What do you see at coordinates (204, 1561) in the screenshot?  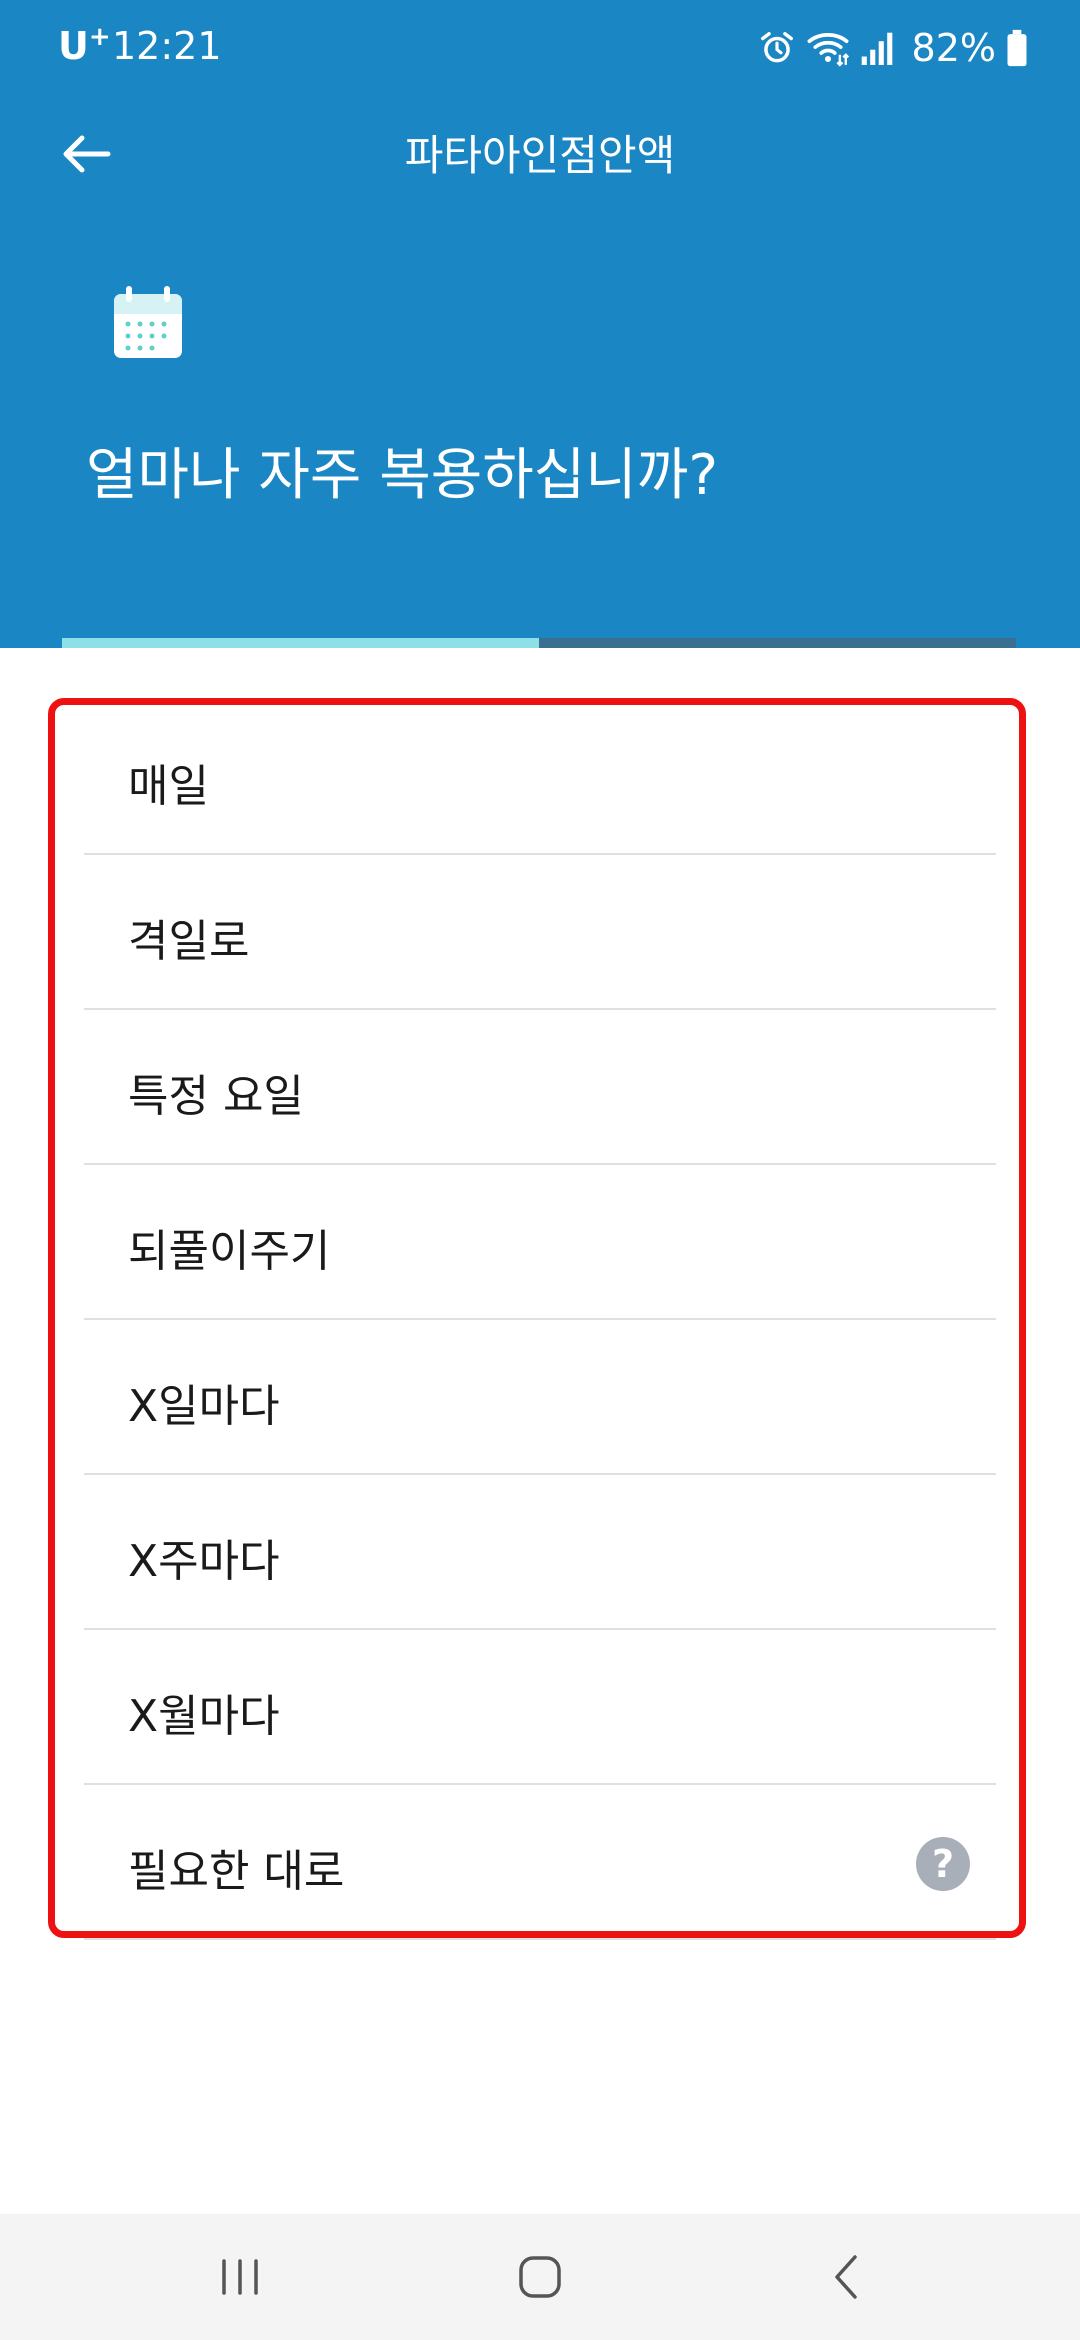 I see `option-label: X주마다` at bounding box center [204, 1561].